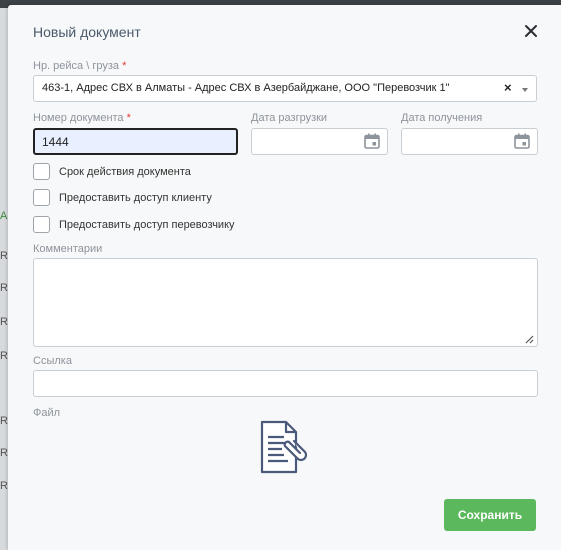 This screenshot has width=561, height=550. What do you see at coordinates (508, 87) in the screenshot?
I see `clear-selection-icon: ×` at bounding box center [508, 87].